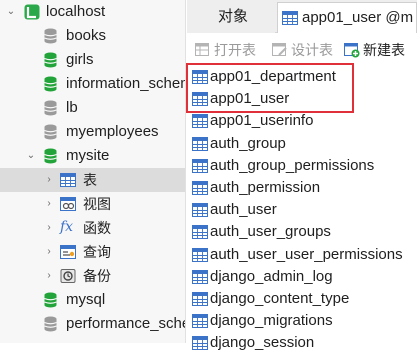 The width and height of the screenshot is (417, 354). What do you see at coordinates (302, 321) in the screenshot?
I see `table-list-item: django_migrations` at bounding box center [302, 321].